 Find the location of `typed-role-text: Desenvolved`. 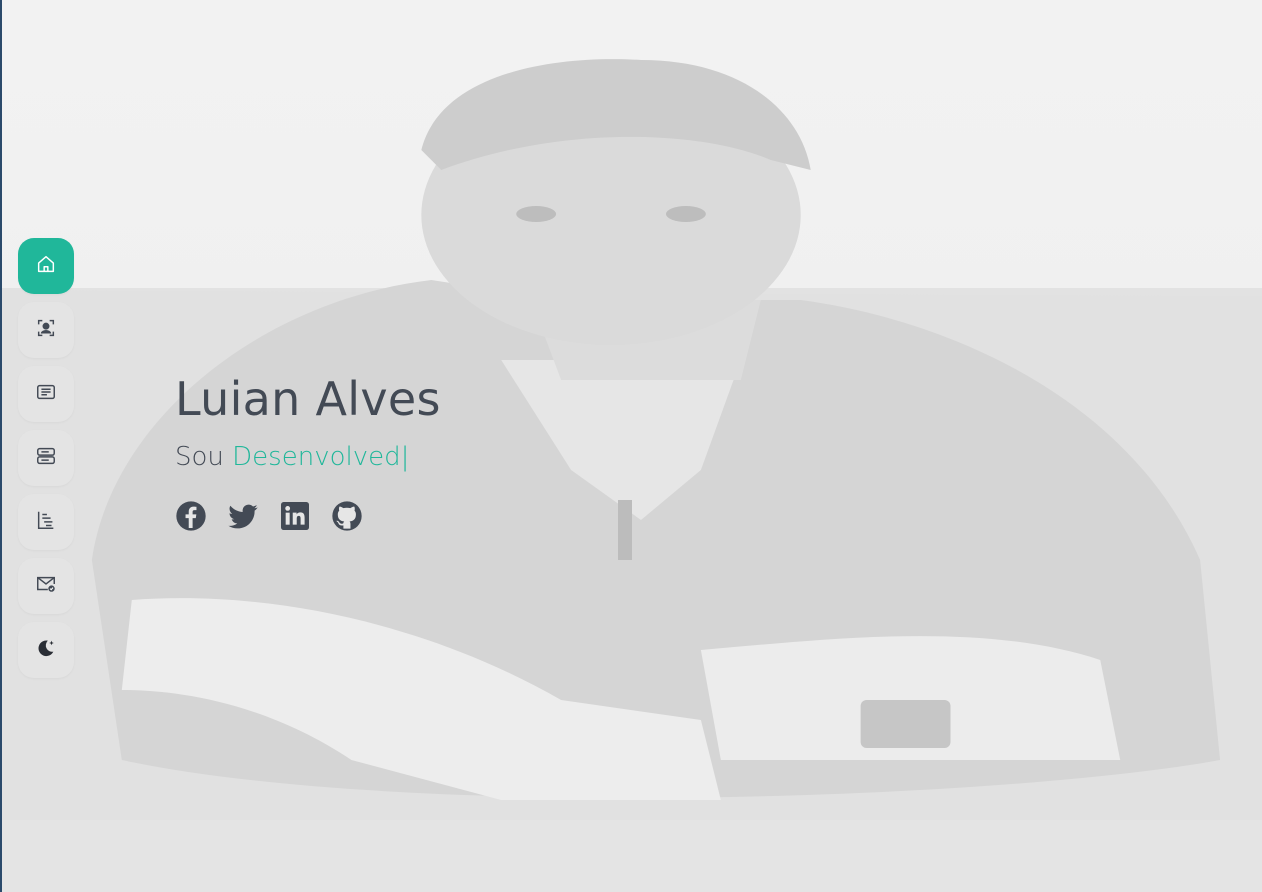

typed-role-text: Desenvolved is located at coordinates (316, 457).